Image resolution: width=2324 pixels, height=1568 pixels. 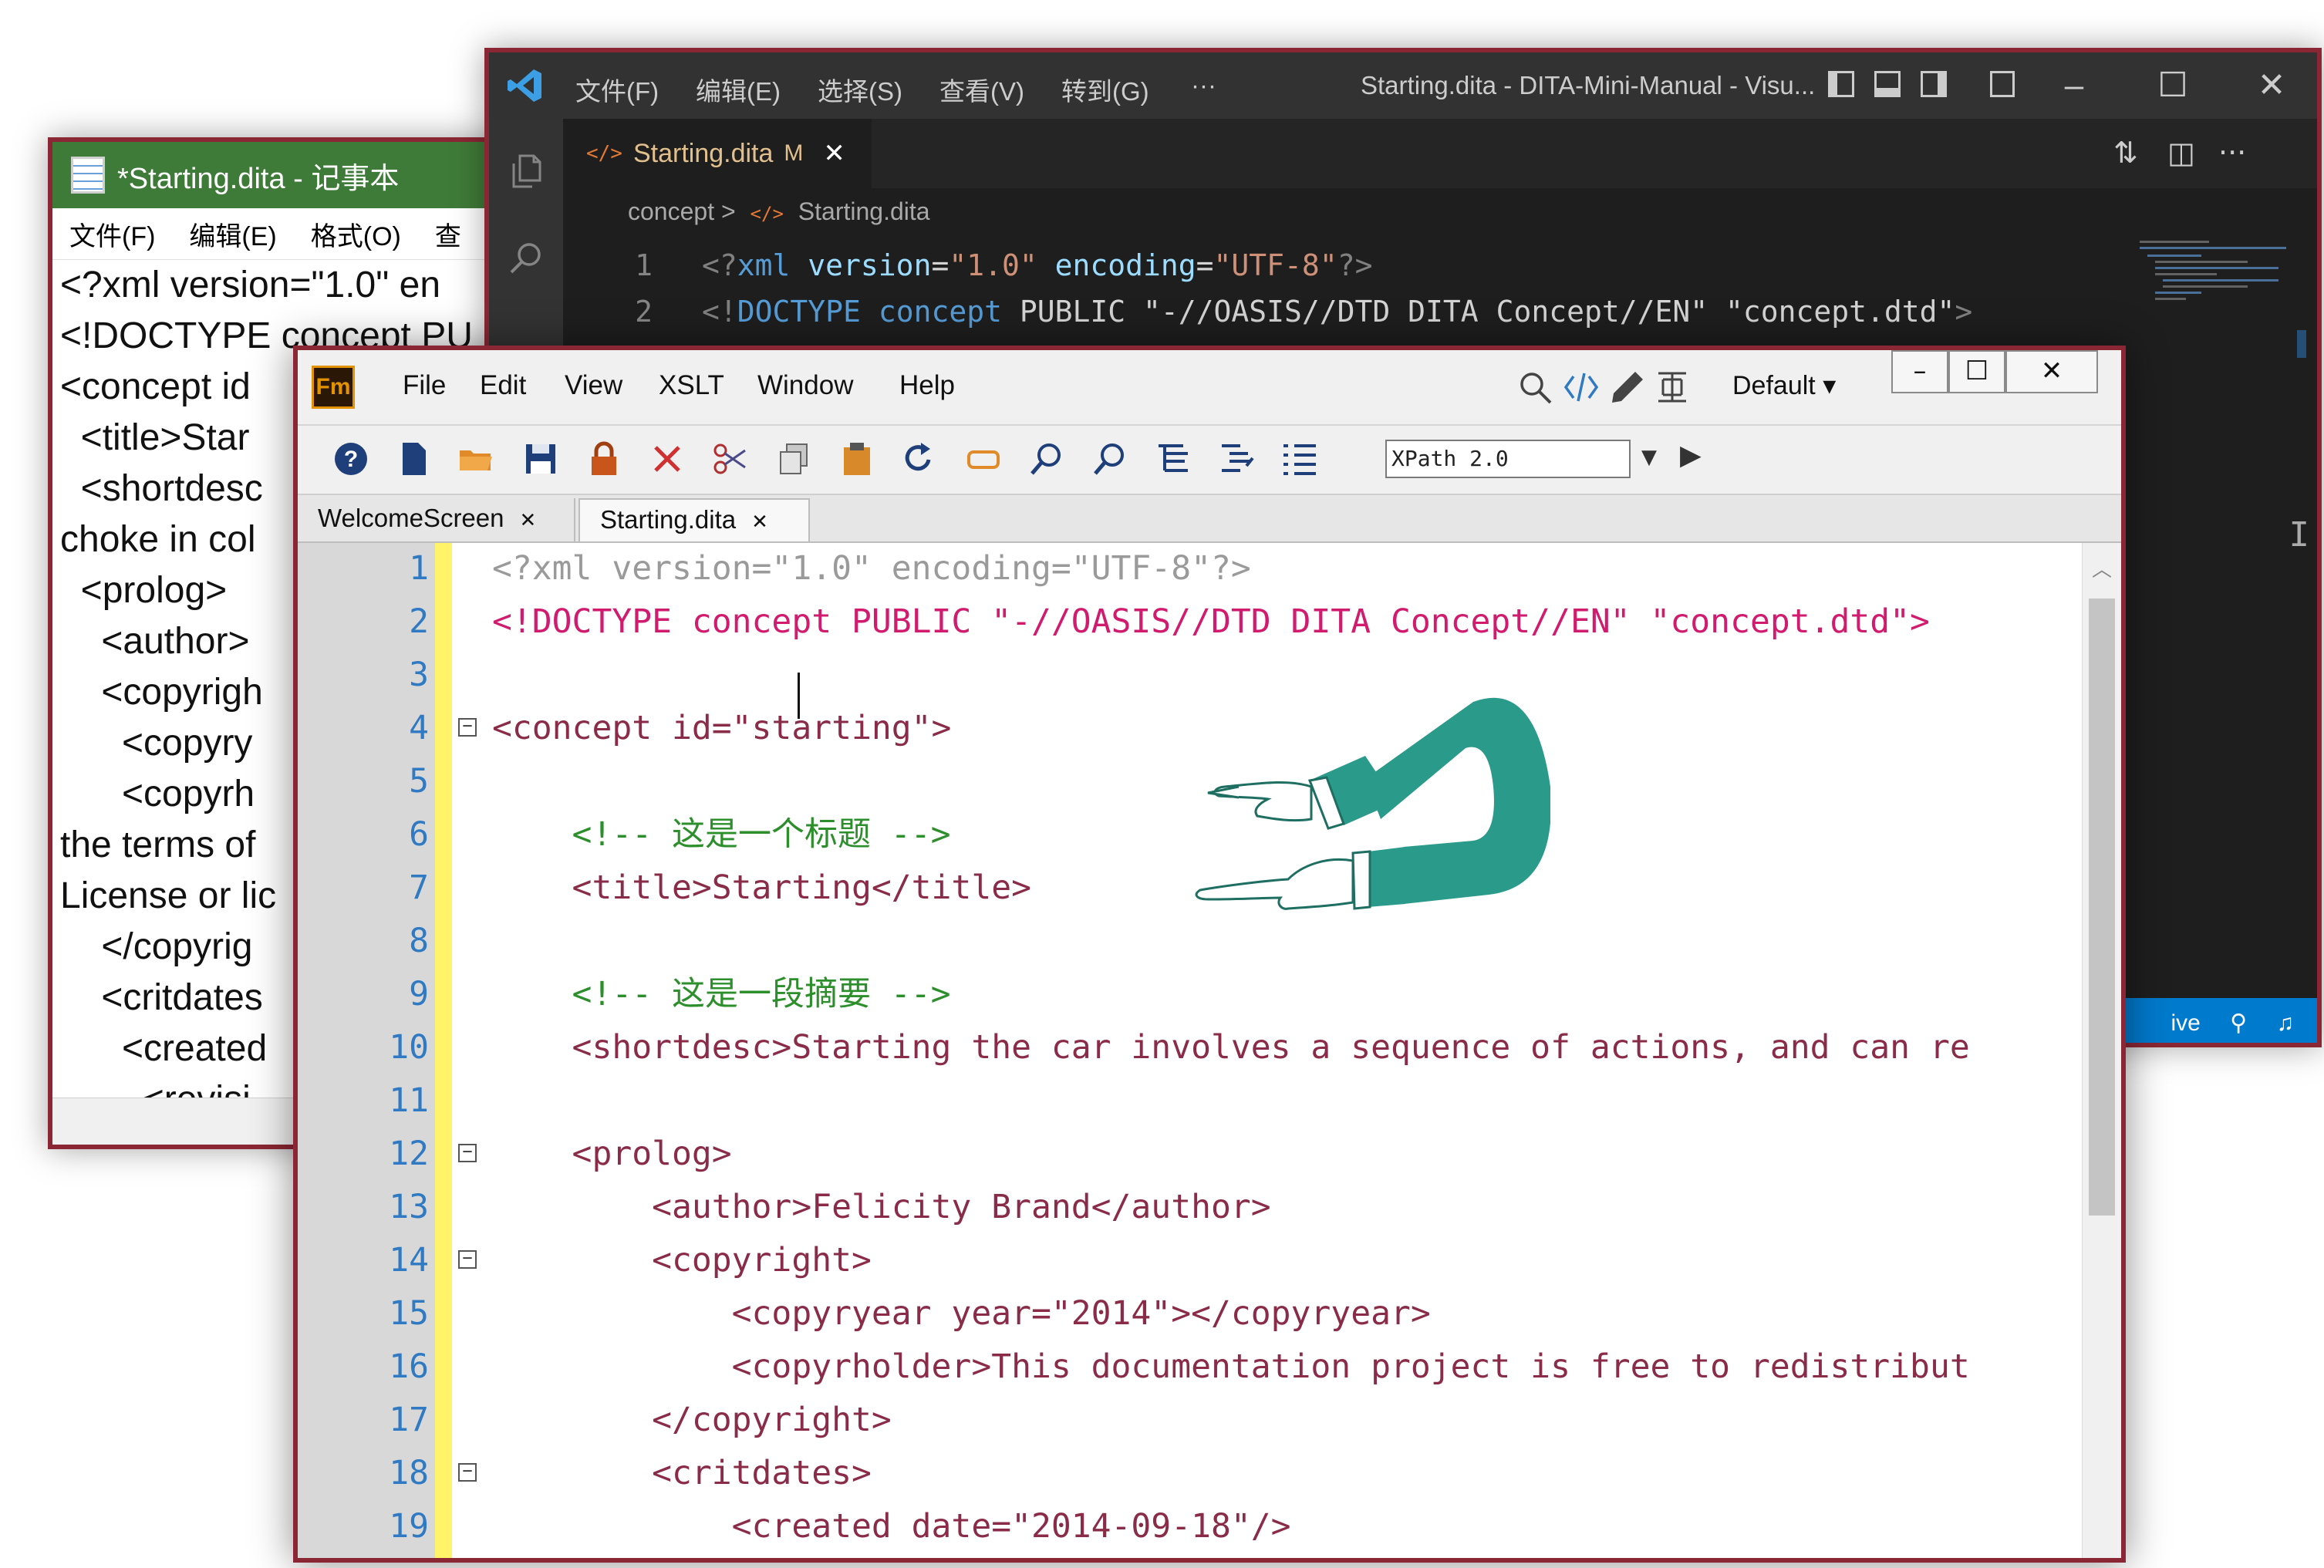 I want to click on lock-icon, so click(x=604, y=459).